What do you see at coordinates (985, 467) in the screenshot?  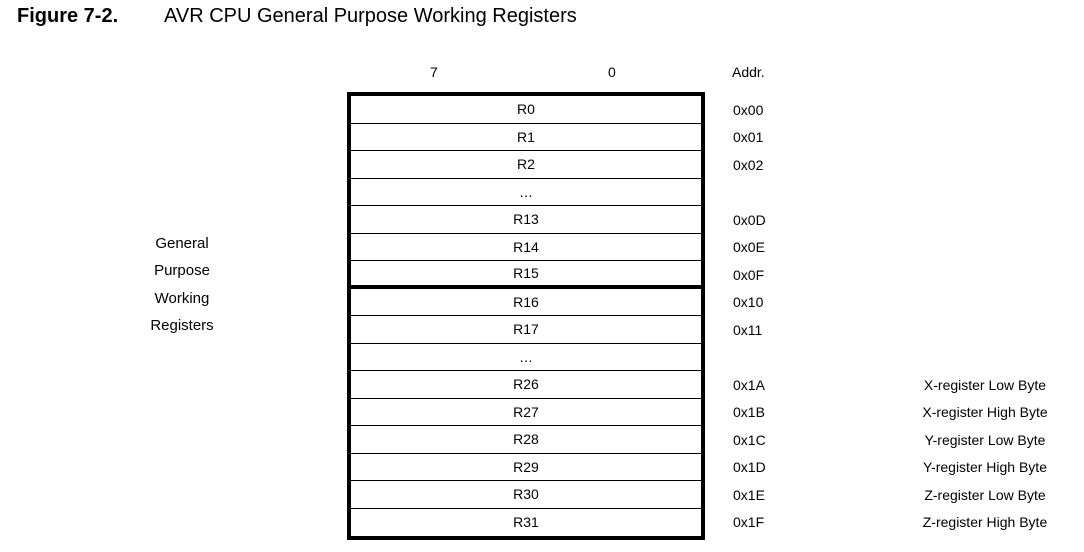 I see `register-note: Y-register High Byte` at bounding box center [985, 467].